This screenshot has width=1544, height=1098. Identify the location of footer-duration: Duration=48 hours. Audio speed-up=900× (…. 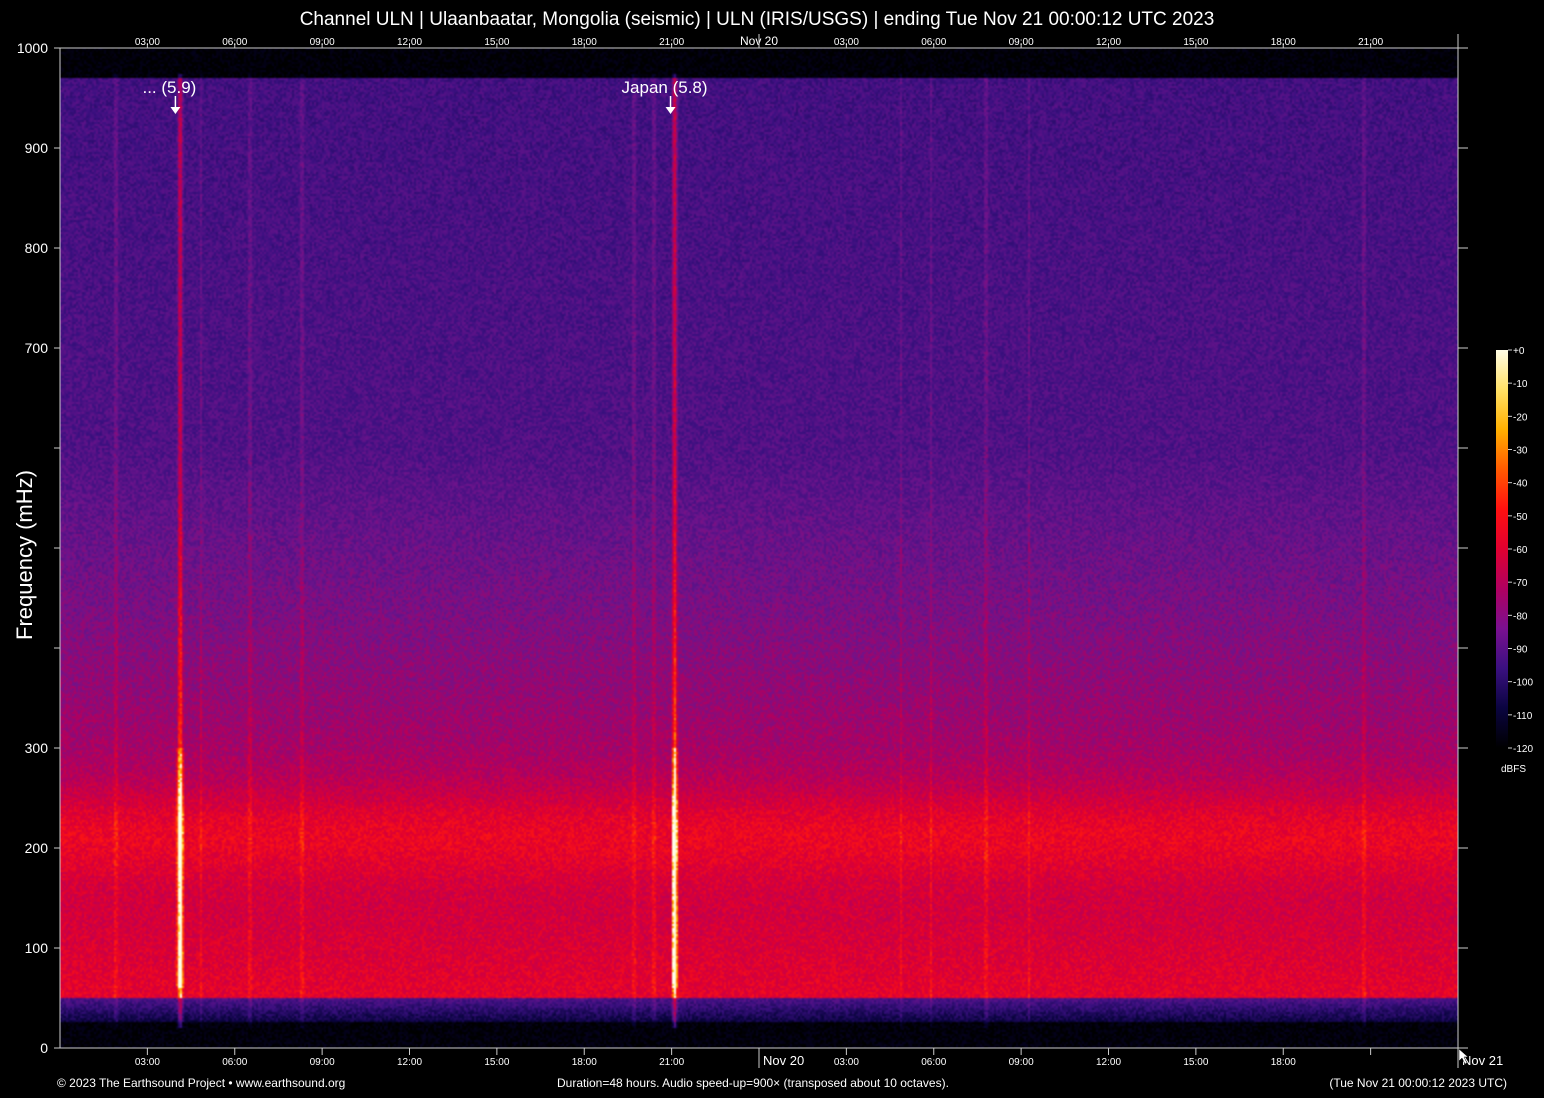
(753, 1083).